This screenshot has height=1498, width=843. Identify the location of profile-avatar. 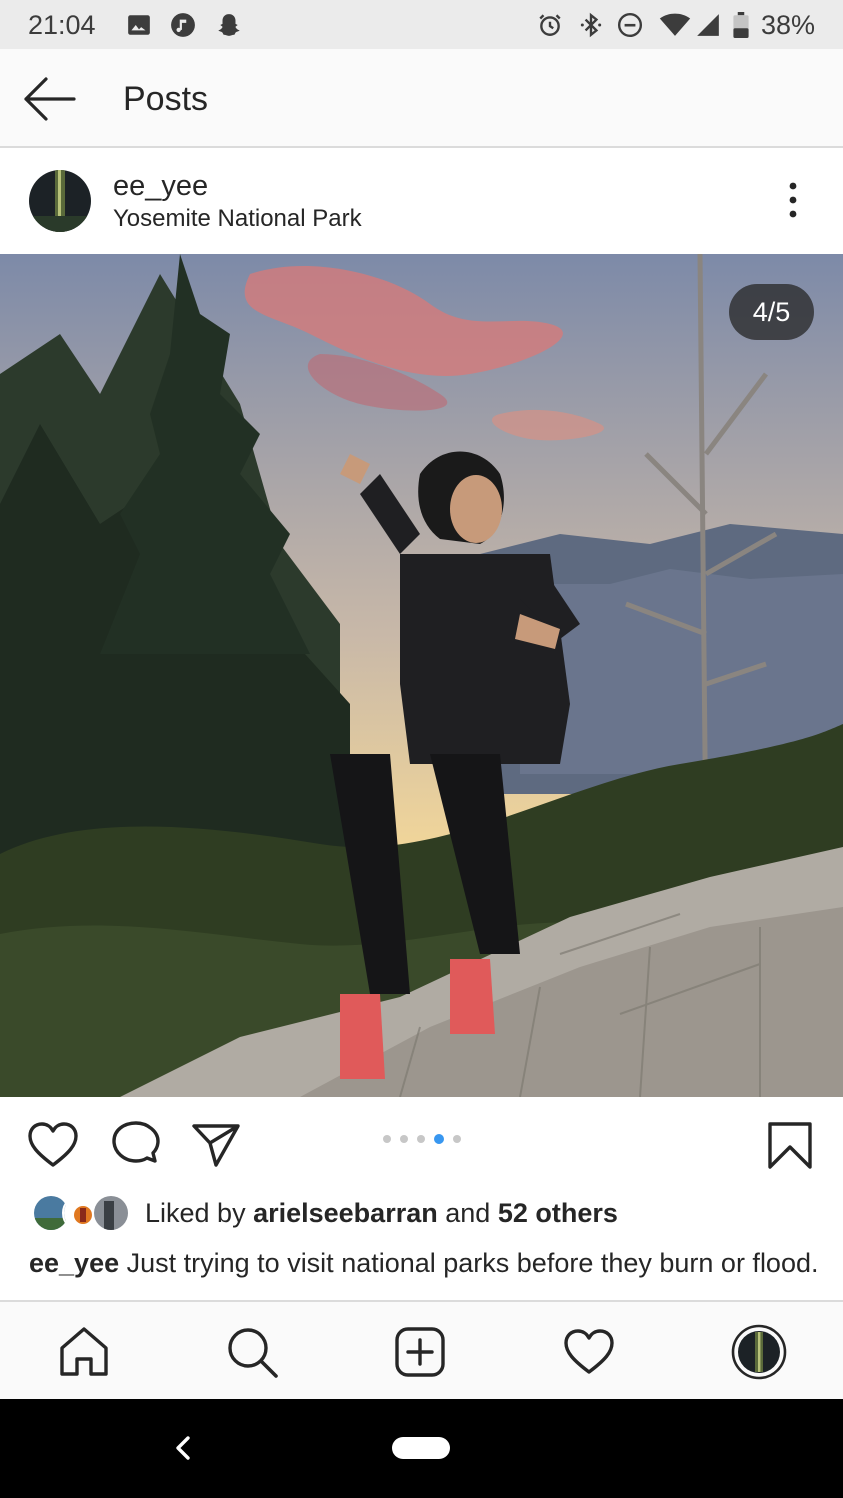
(759, 1352).